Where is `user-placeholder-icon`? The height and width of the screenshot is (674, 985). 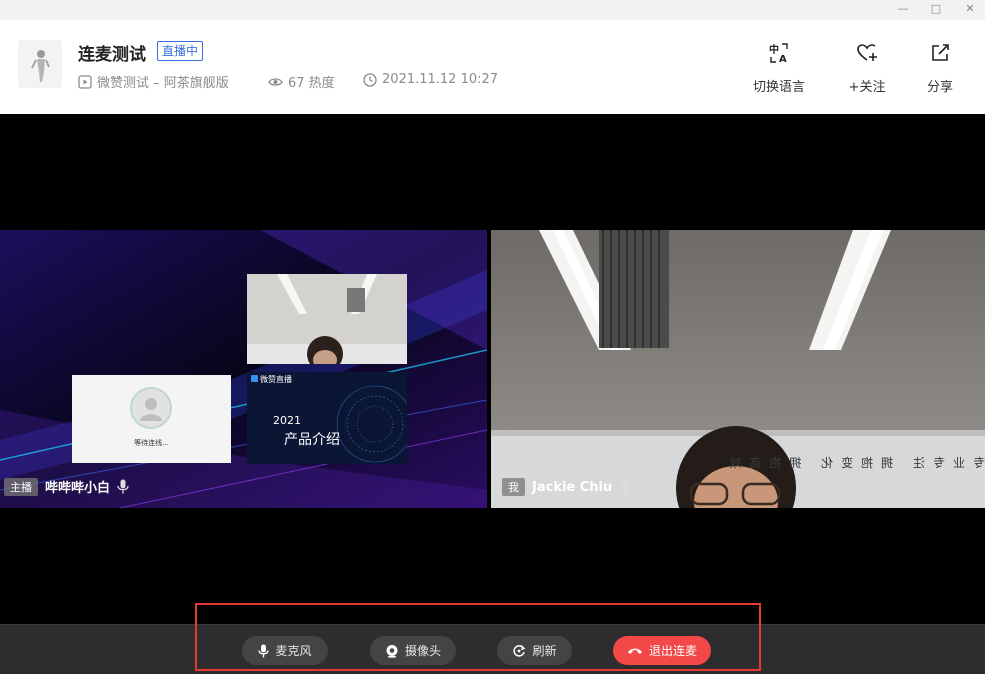
user-placeholder-icon is located at coordinates (151, 408).